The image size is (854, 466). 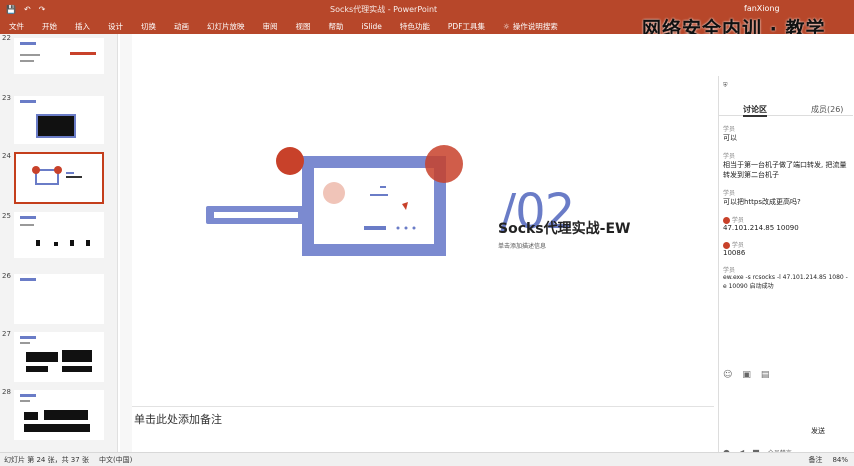 What do you see at coordinates (115, 460) in the screenshot?
I see `language-indicator: 中文(中国)` at bounding box center [115, 460].